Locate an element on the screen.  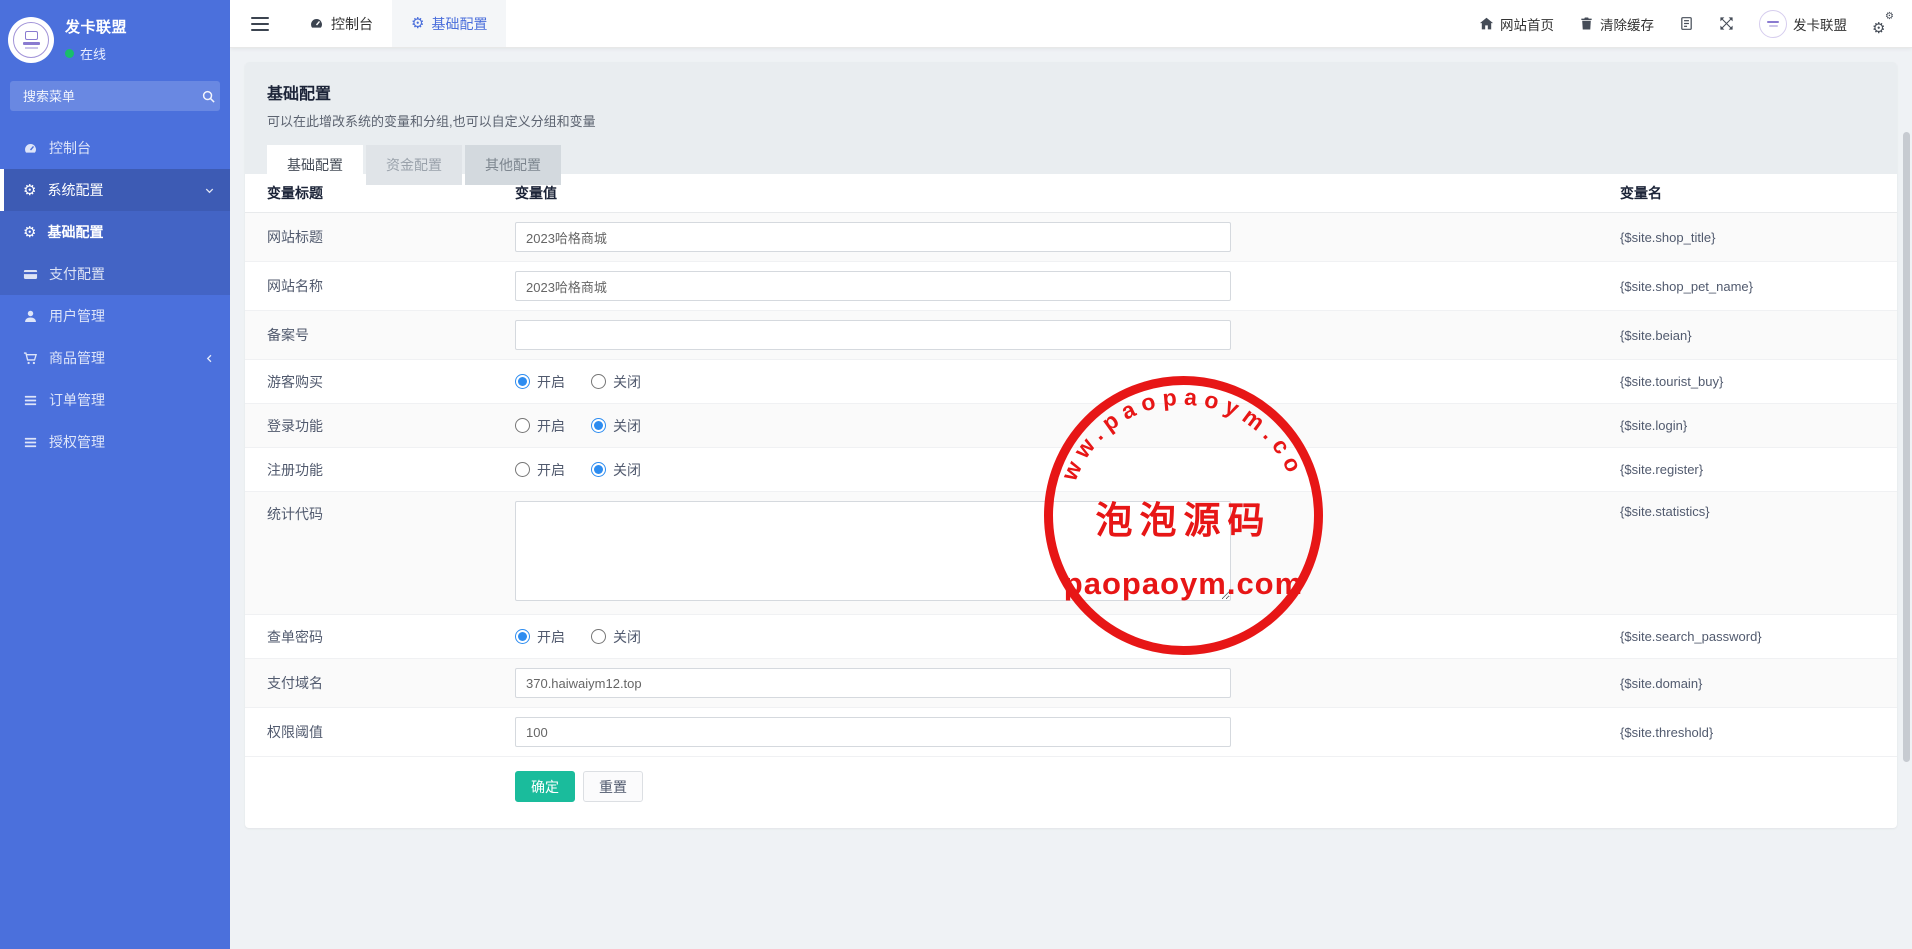
config-row-shop_pet_name: 网站名称 {$site.shop_pet_name} is located at coordinates (1071, 286).